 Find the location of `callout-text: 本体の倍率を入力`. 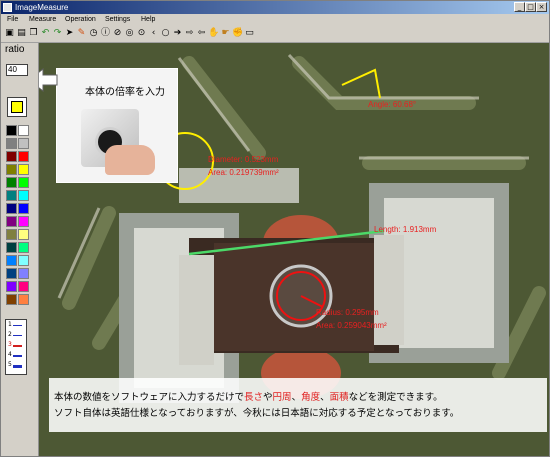

callout-text: 本体の倍率を入力 is located at coordinates (125, 92).